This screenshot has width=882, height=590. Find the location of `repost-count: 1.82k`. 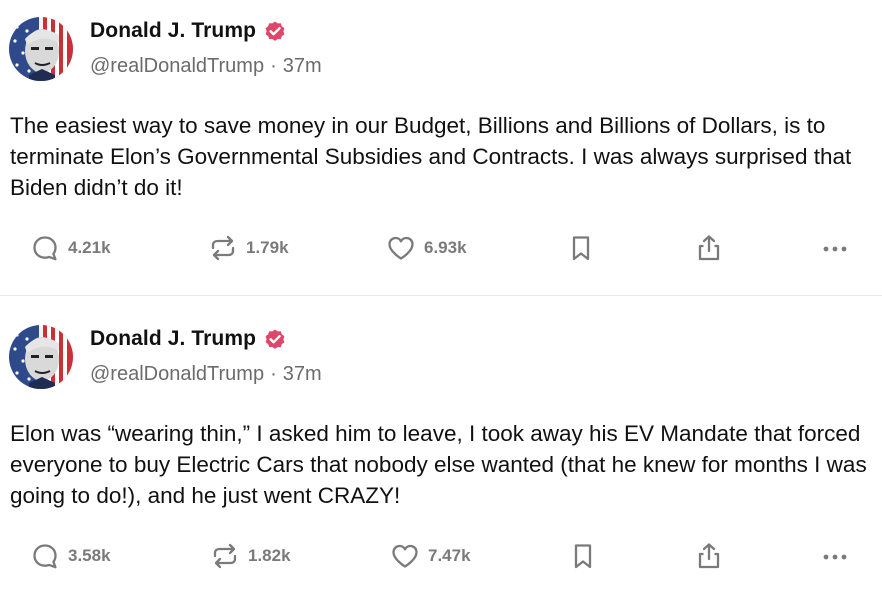

repost-count: 1.82k is located at coordinates (269, 555).